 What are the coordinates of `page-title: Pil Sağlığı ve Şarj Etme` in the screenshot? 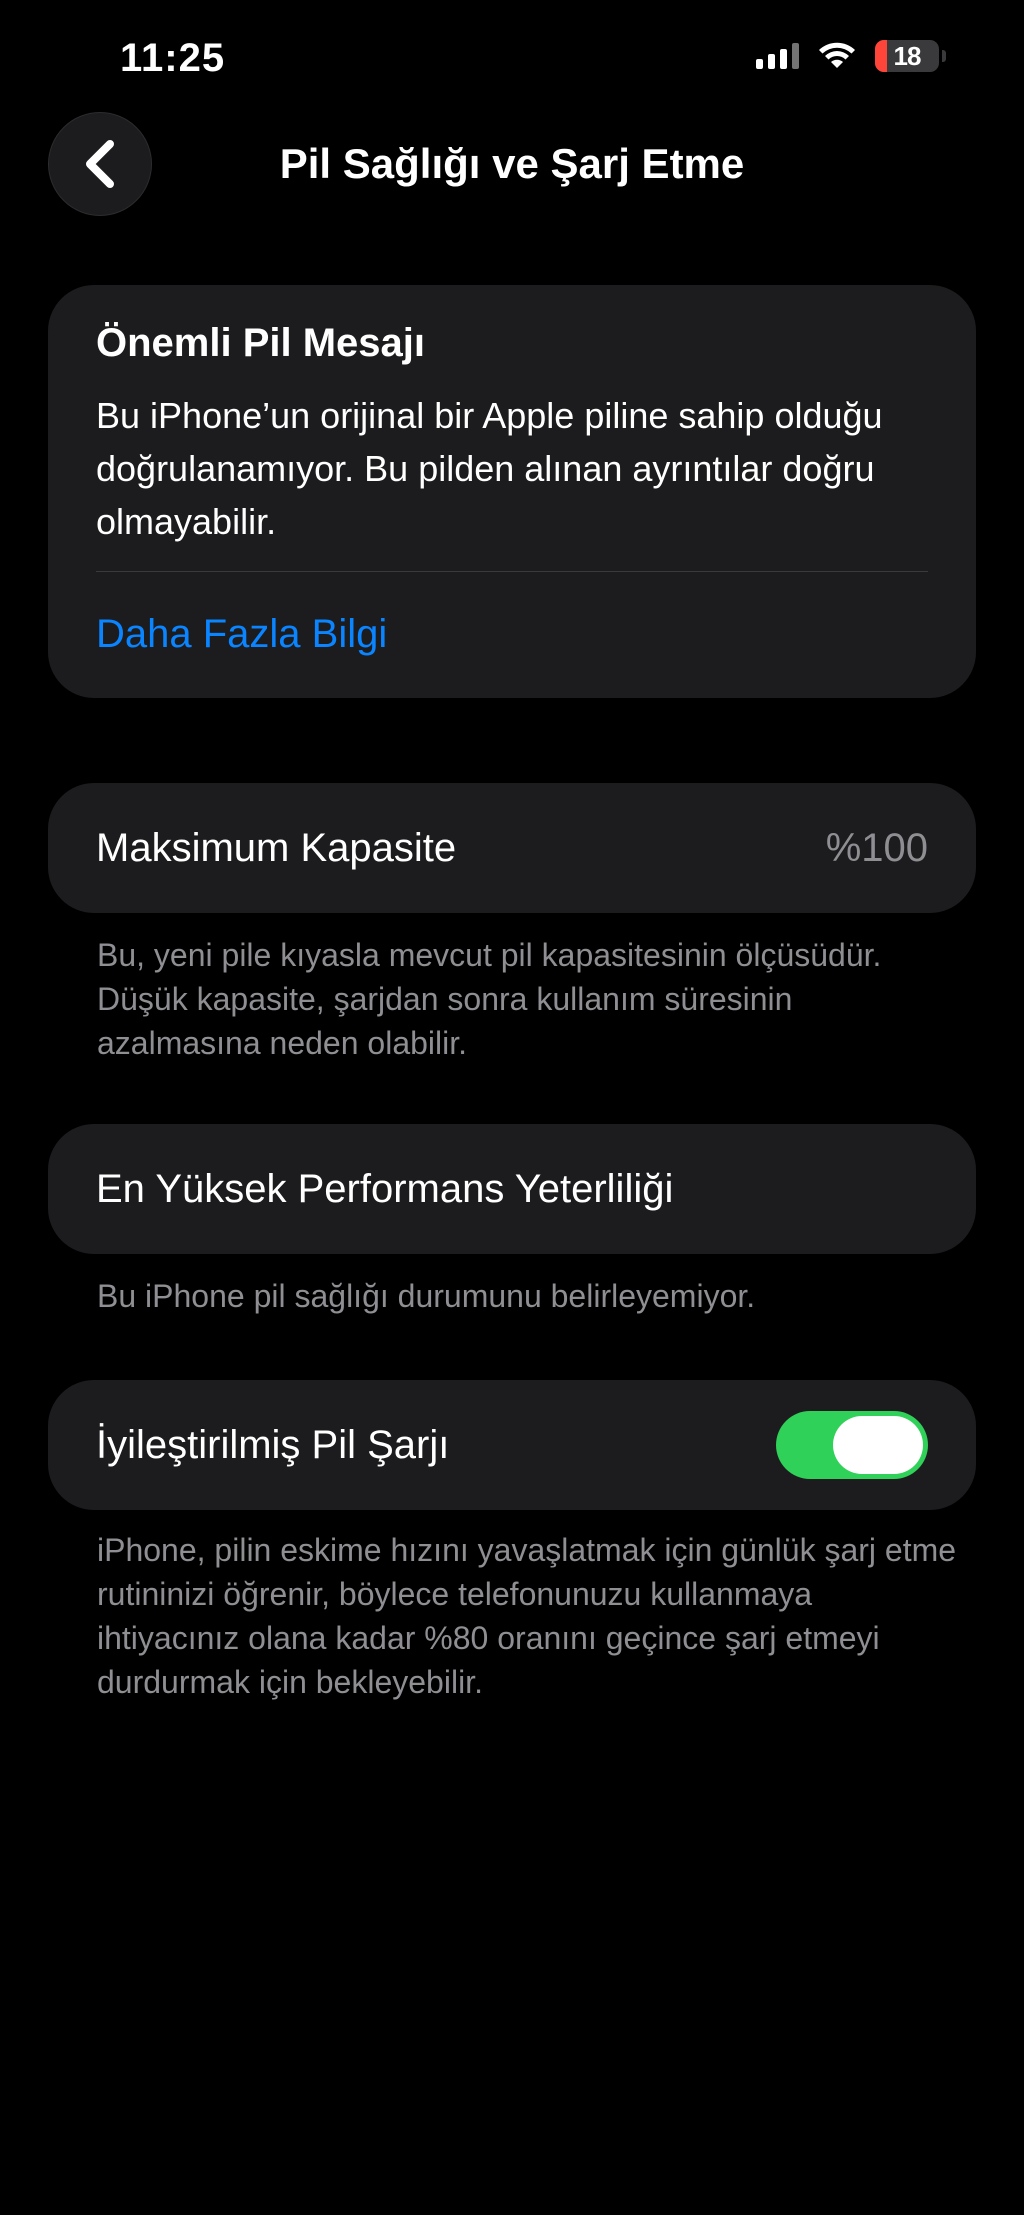 It's located at (512, 163).